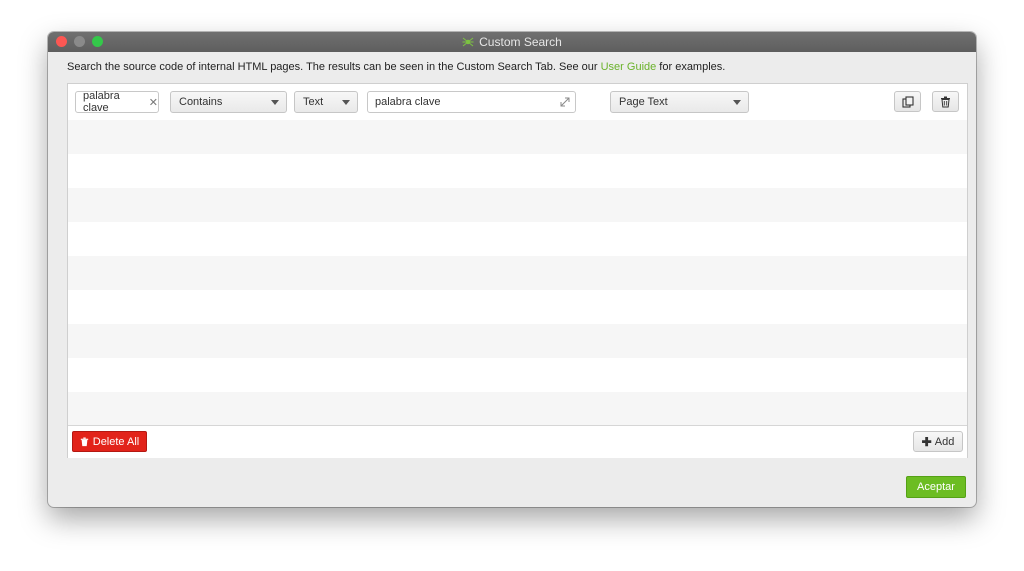 Image resolution: width=1024 pixels, height=571 pixels. I want to click on delete-all-button: Delete All, so click(109, 441).